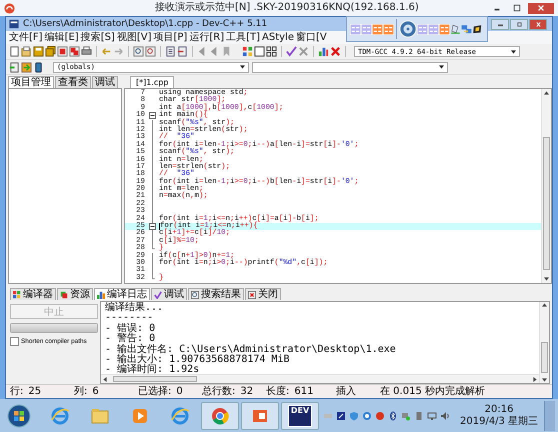  I want to click on status-label: 列:, so click(81, 392).